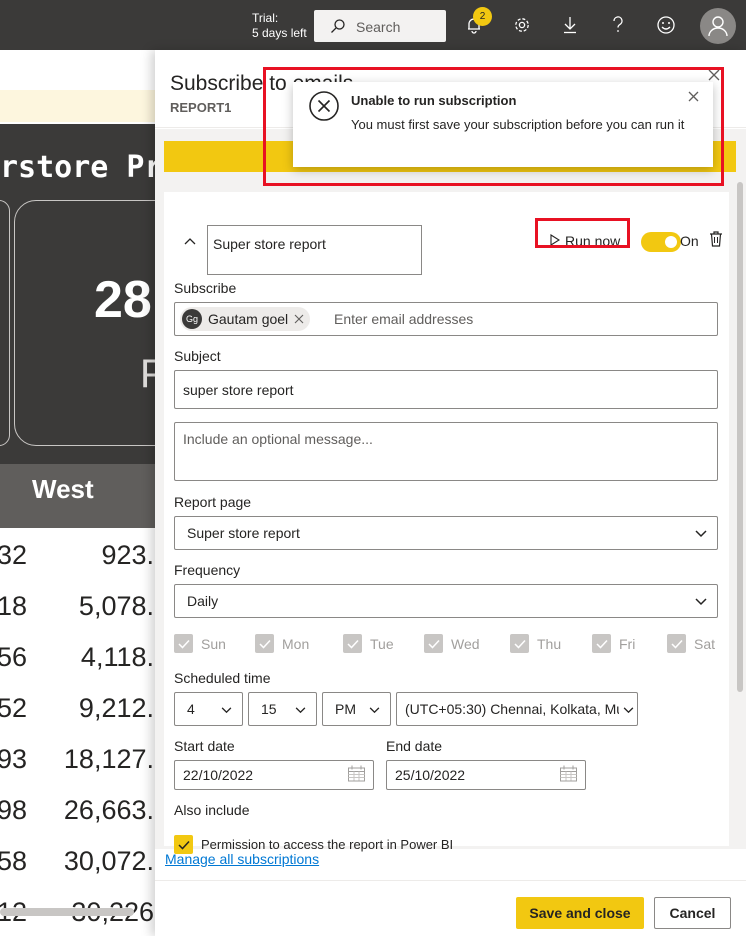 This screenshot has height=936, width=746. I want to click on save-and-close-button: Save and close, so click(580, 913).